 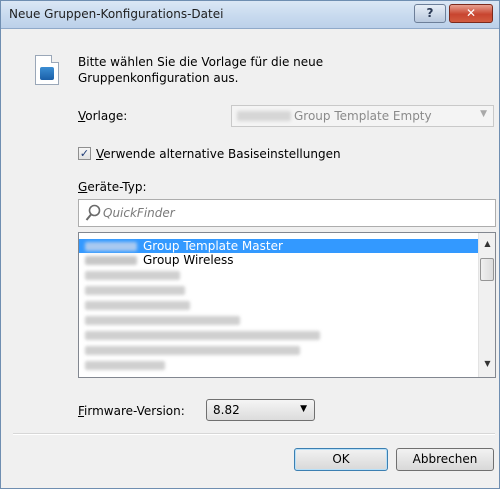 I want to click on device-type-label: Geräte-Typ:, so click(x=112, y=187).